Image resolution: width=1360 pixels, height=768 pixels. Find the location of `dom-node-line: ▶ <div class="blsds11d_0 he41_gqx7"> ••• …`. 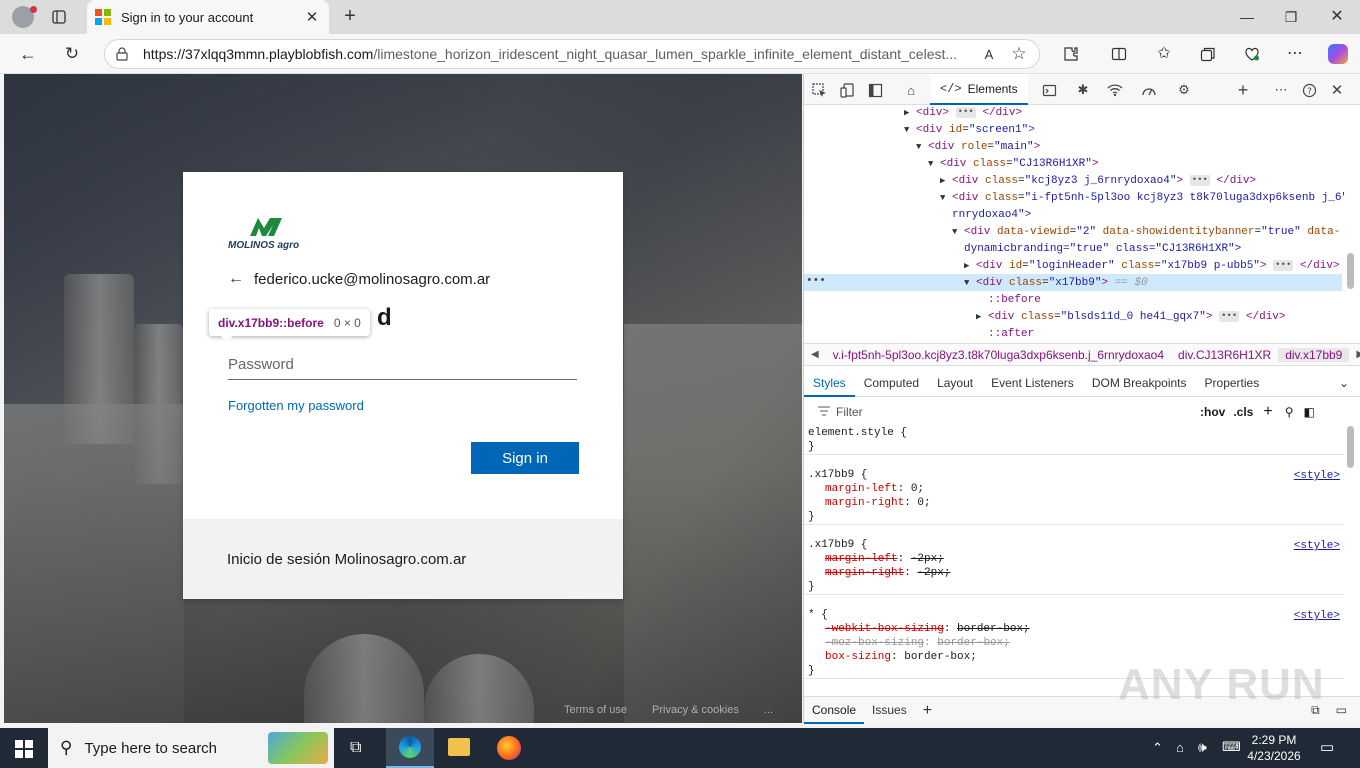

dom-node-line: ▶ <div class="blsds11d_0 he41_gqx7"> ••• … is located at coordinates (1131, 317).